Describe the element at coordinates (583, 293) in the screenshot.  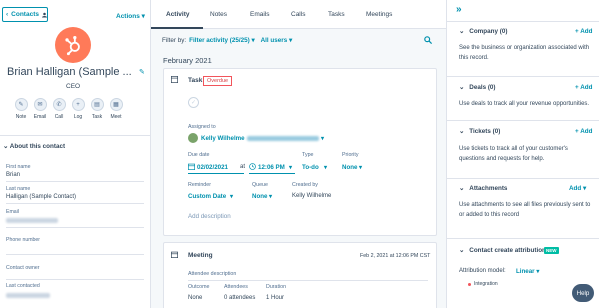
I see `help-button: Help` at that location.